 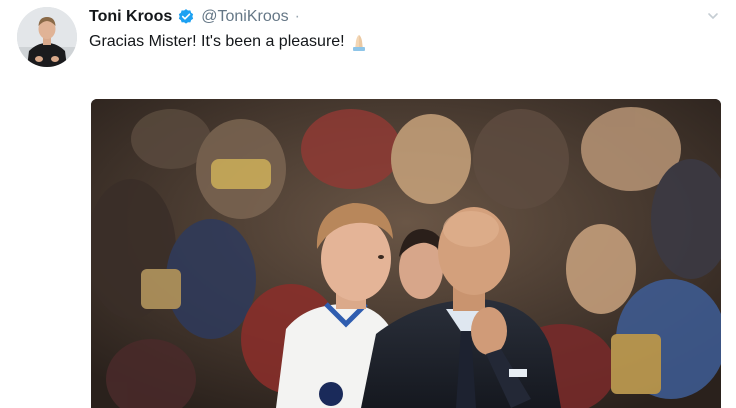 What do you see at coordinates (713, 16) in the screenshot?
I see `chevron-down-icon` at bounding box center [713, 16].